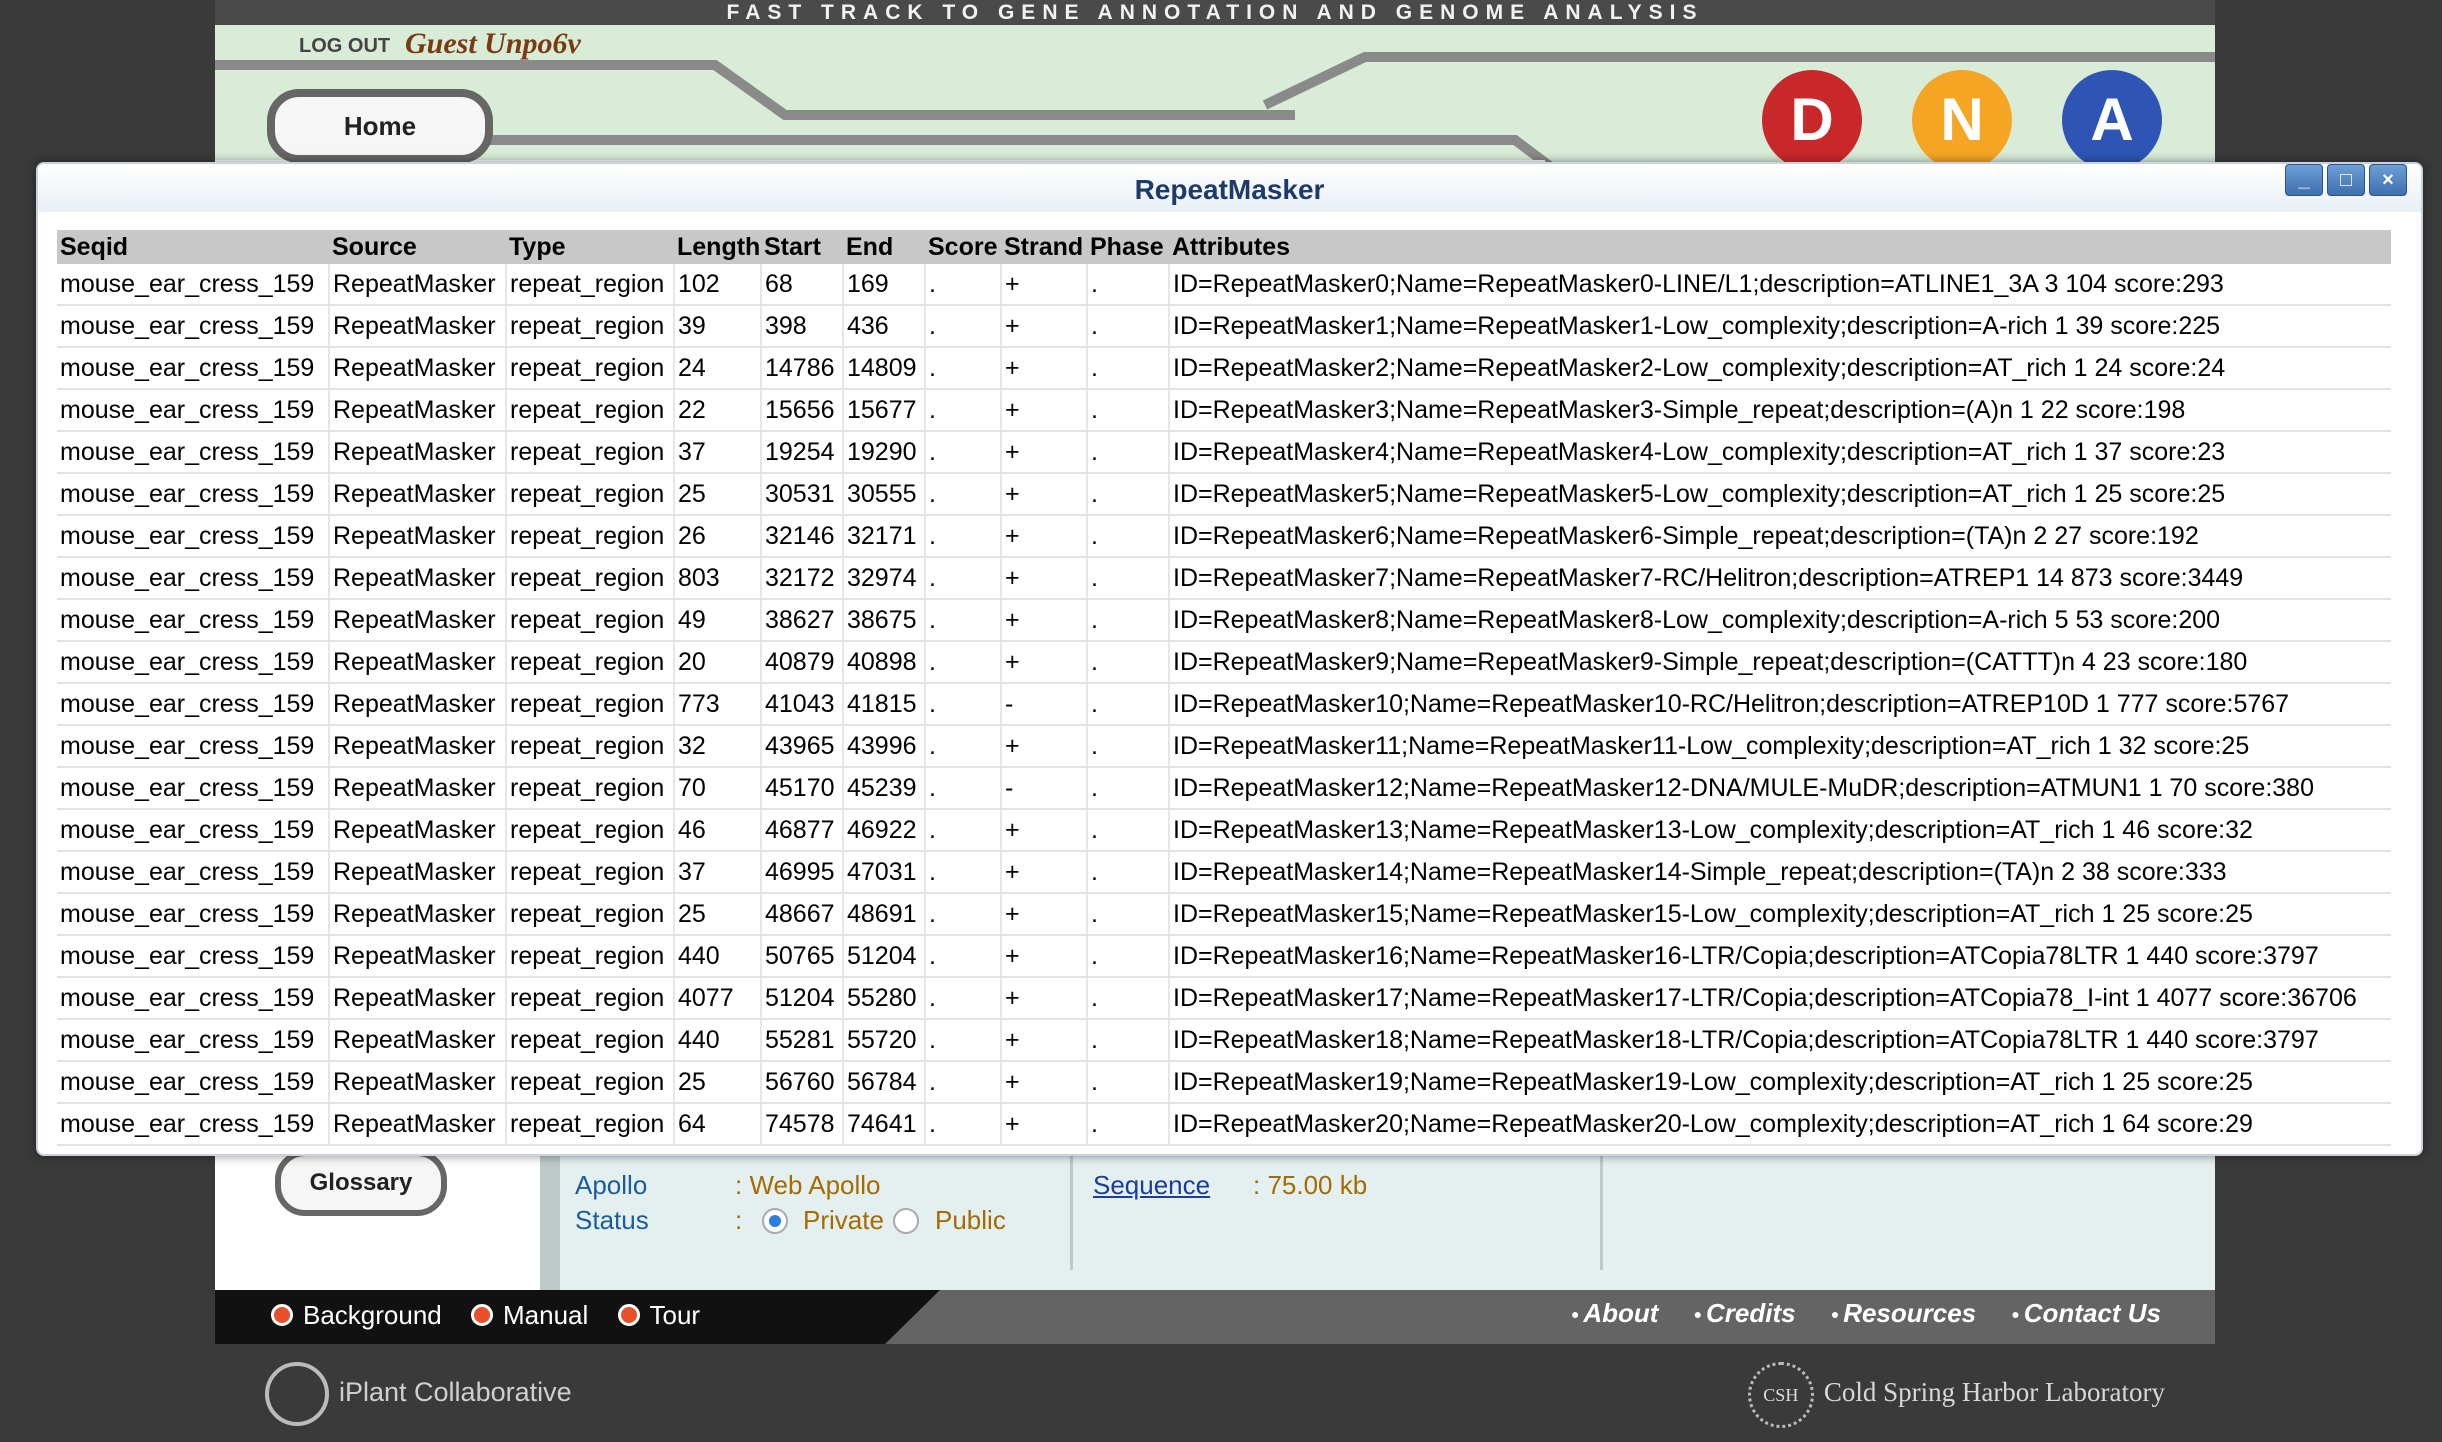 This screenshot has width=2442, height=1442. I want to click on home-button: Home, so click(380, 126).